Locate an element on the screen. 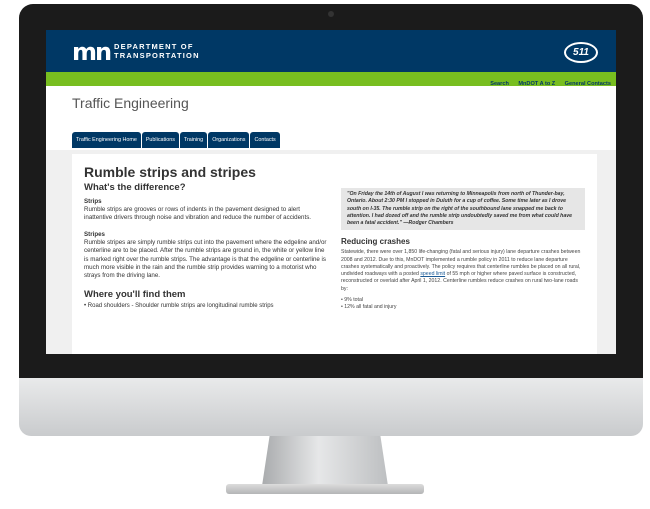 Image resolution: width=650 pixels, height=509 pixels. strips-heading: Strips is located at coordinates (93, 201).